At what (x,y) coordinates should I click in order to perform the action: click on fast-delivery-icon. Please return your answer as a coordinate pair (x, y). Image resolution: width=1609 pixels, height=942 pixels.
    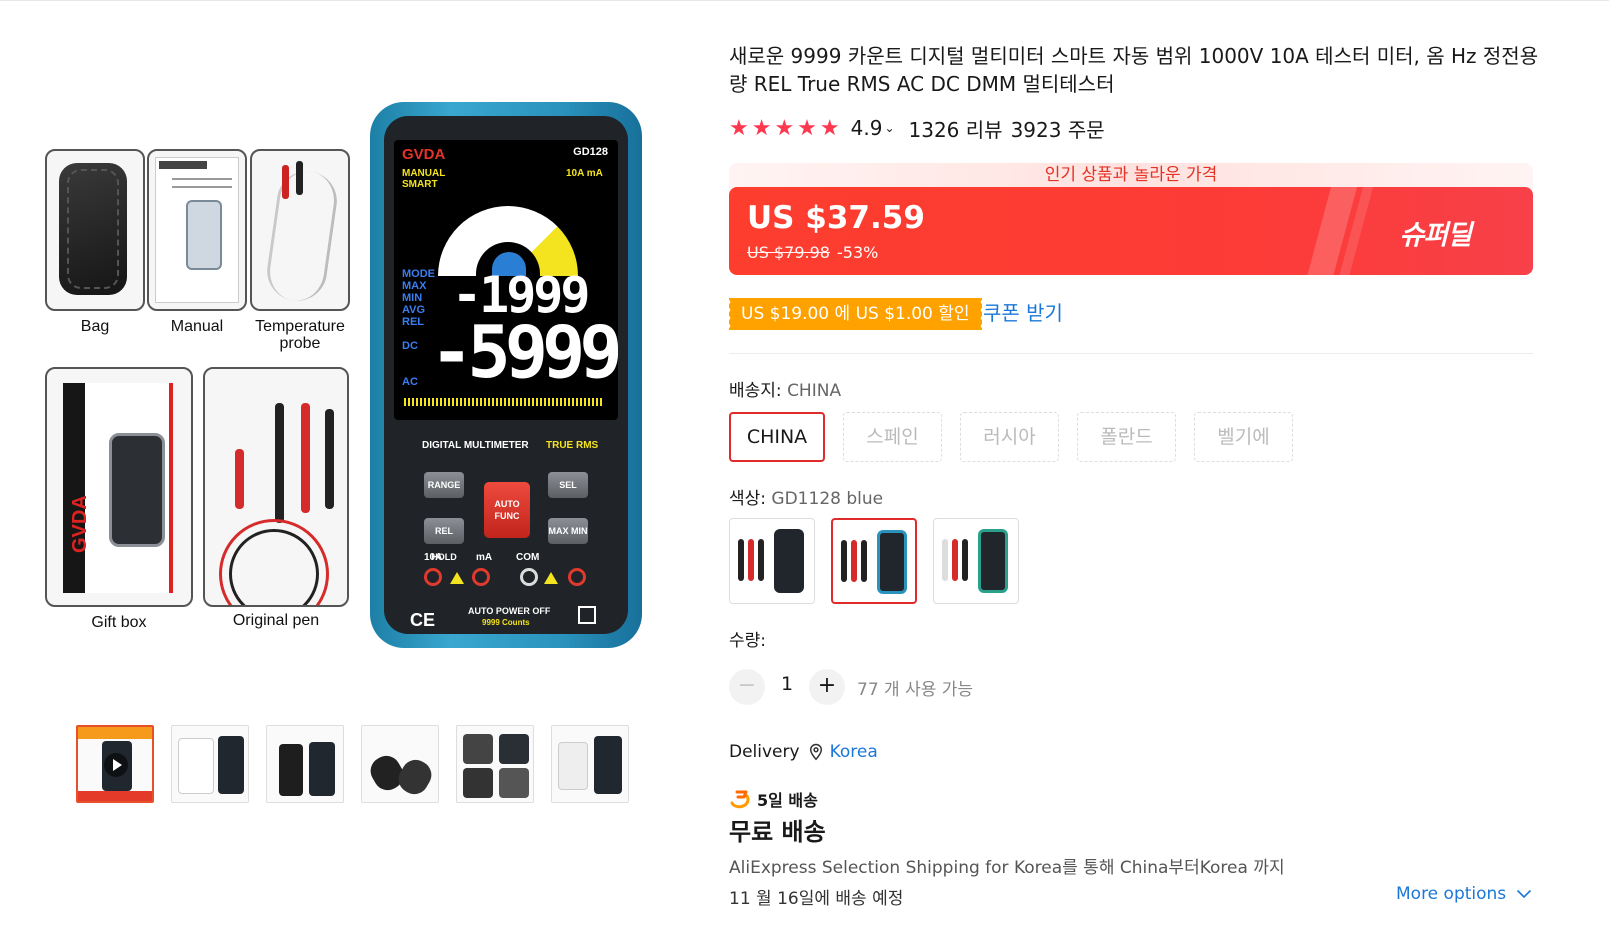
    Looking at the image, I should click on (740, 799).